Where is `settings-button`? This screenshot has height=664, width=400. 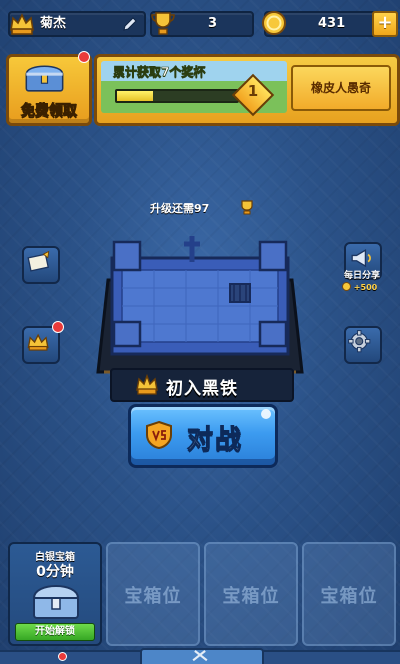 settings-button is located at coordinates (363, 345).